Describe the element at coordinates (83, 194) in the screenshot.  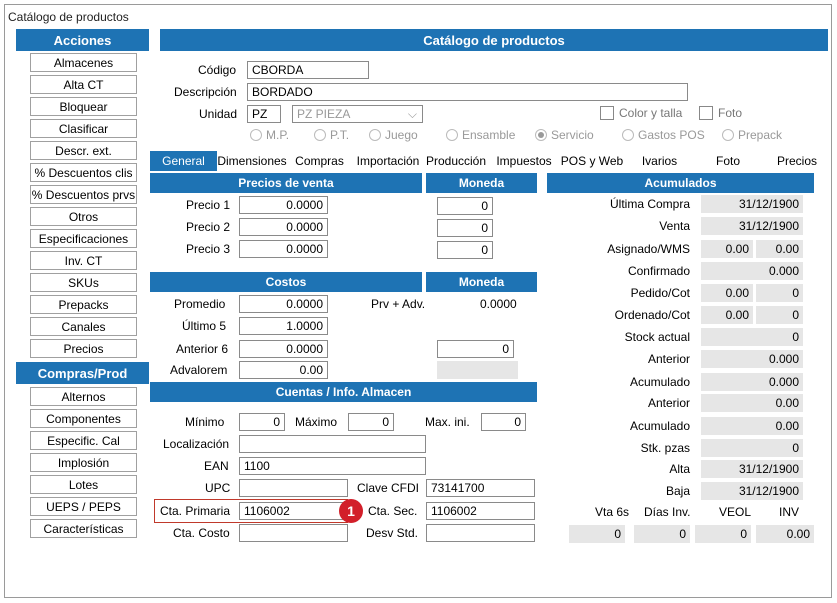
I see `sidebar-button-acciones-6: % Descuentos prvs` at that location.